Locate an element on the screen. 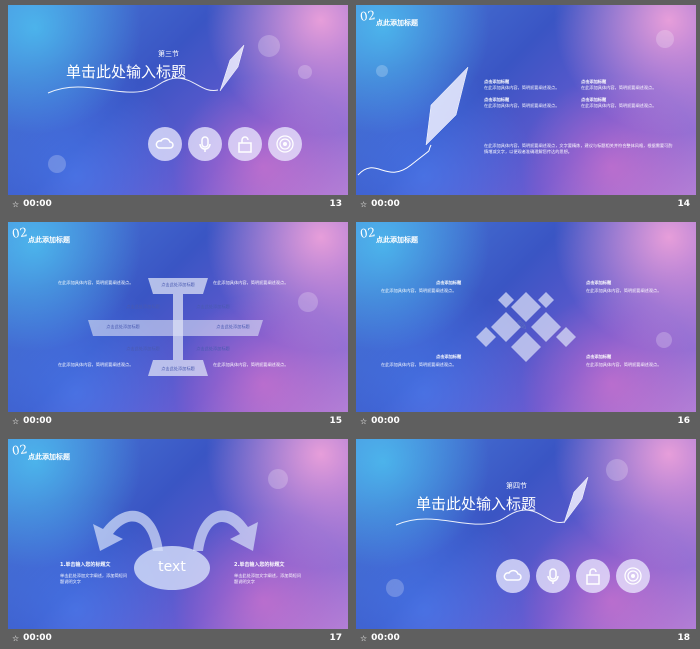 The height and width of the screenshot is (649, 700). slide-footer: ☆ 00:00 13 is located at coordinates (178, 204).